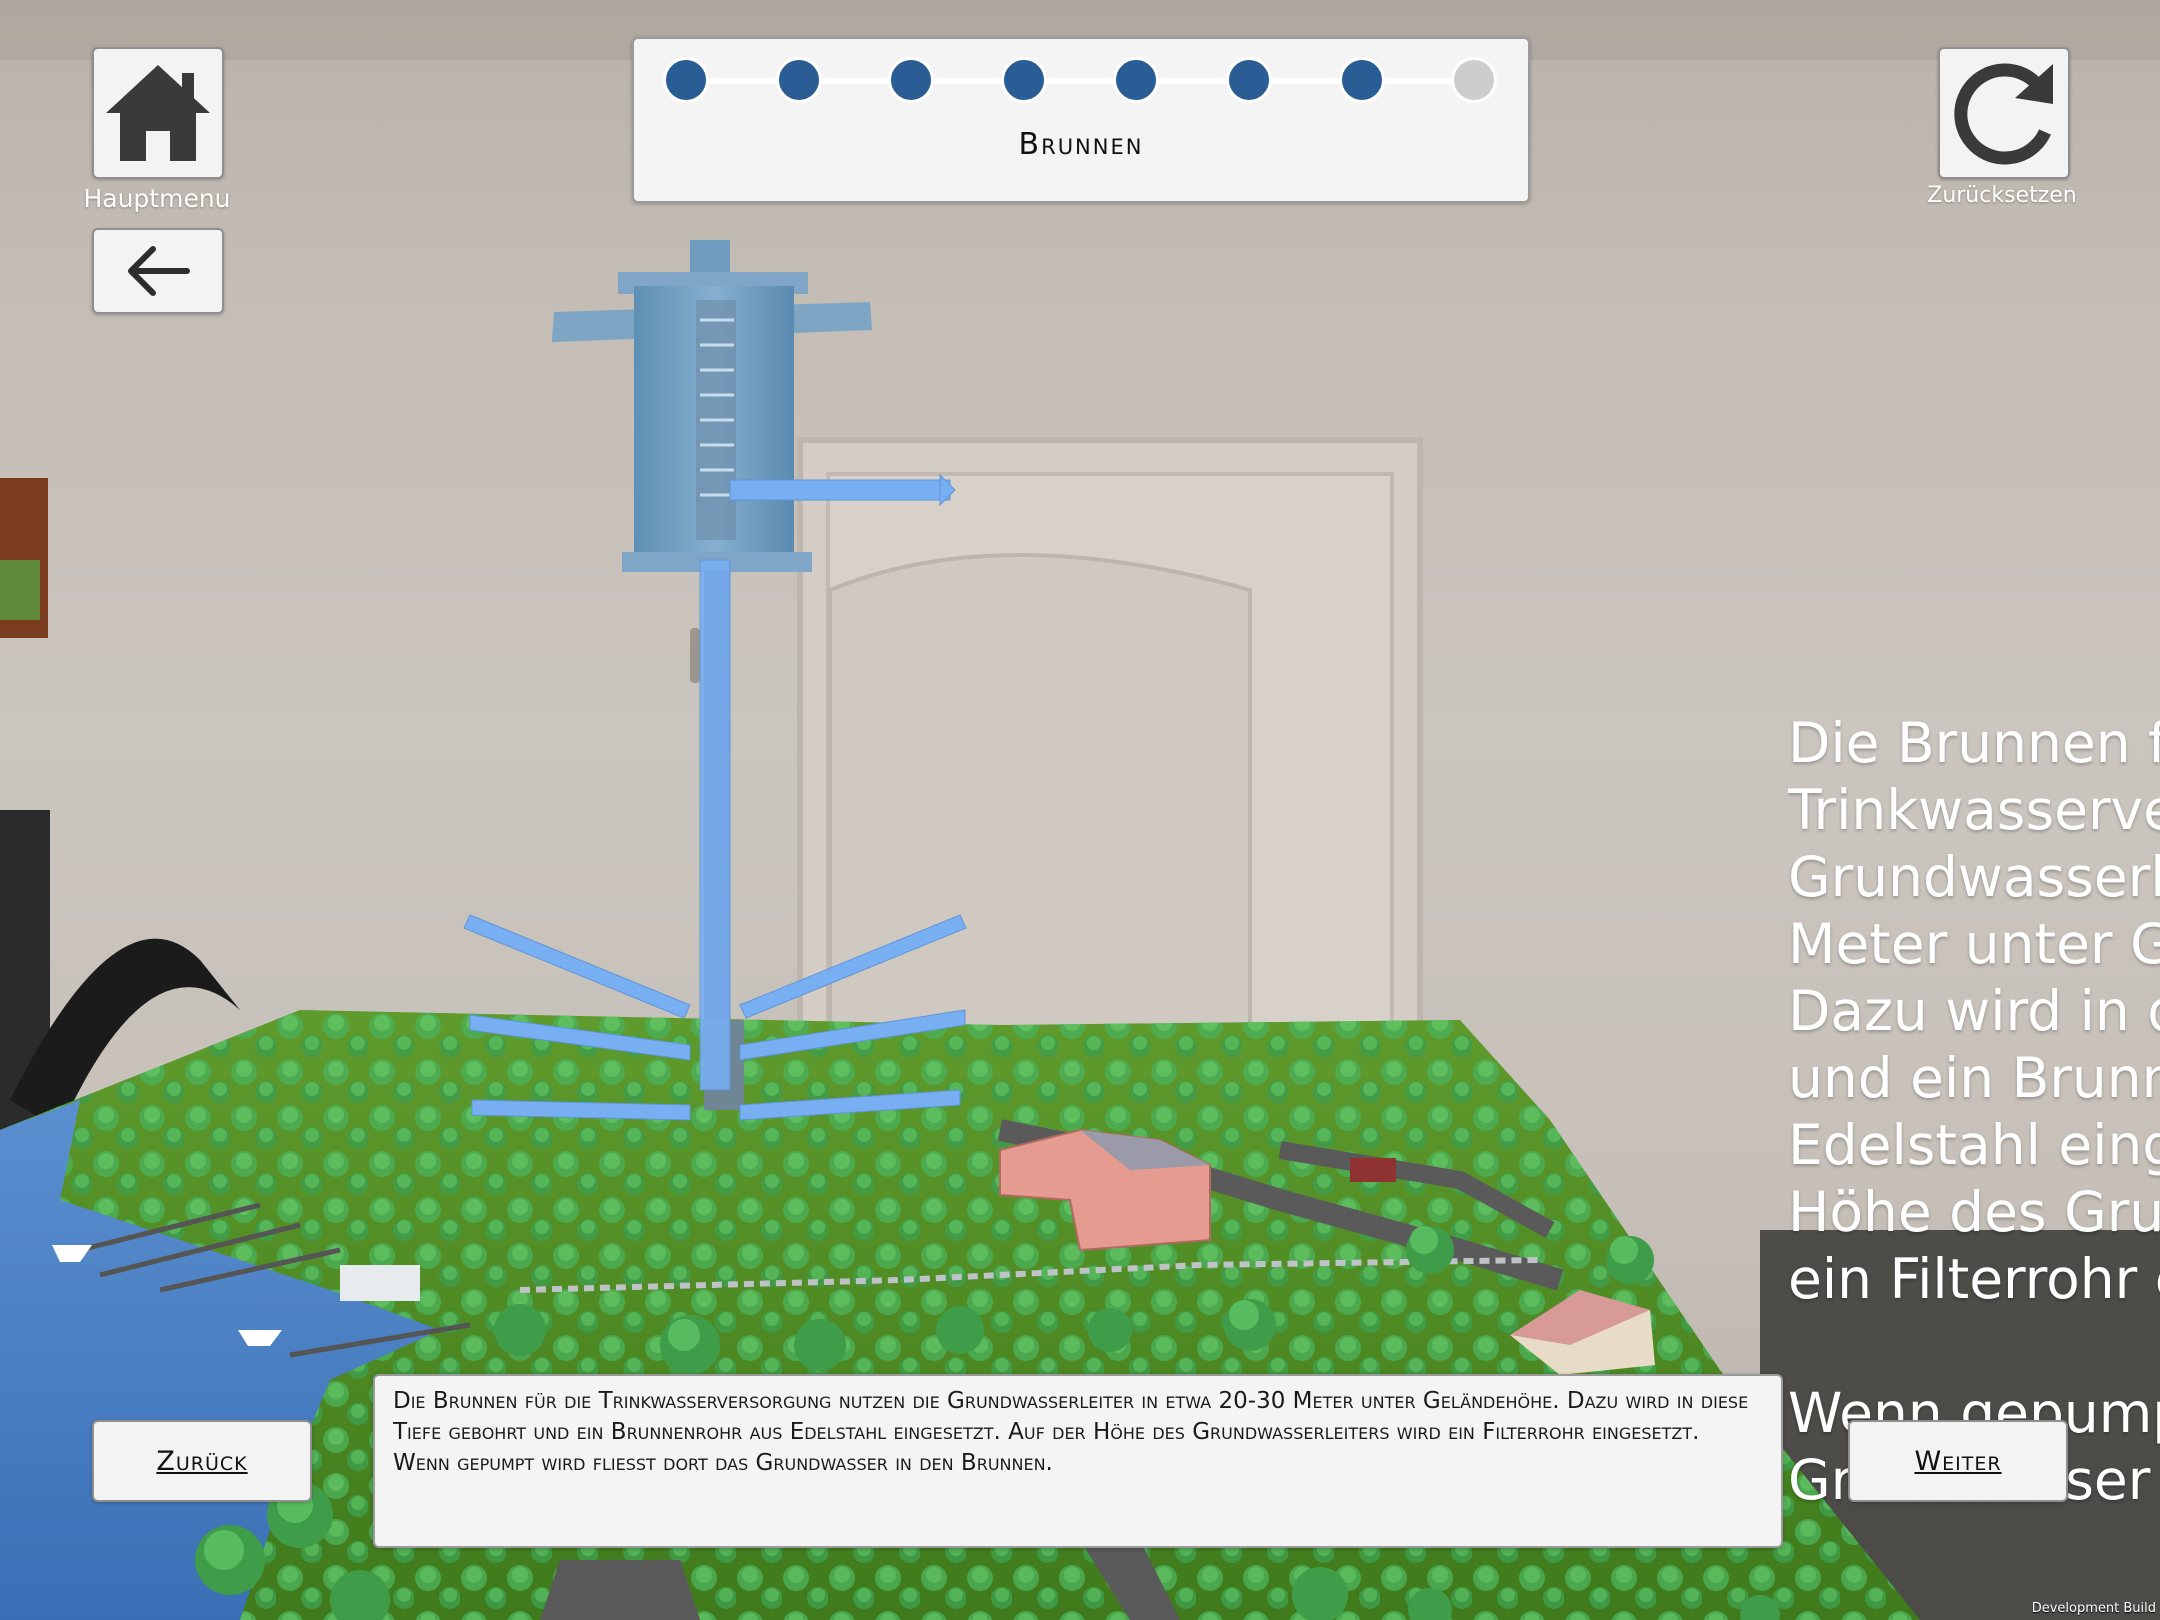  Describe the element at coordinates (1958, 1461) in the screenshot. I see `next-button: Weiter` at that location.